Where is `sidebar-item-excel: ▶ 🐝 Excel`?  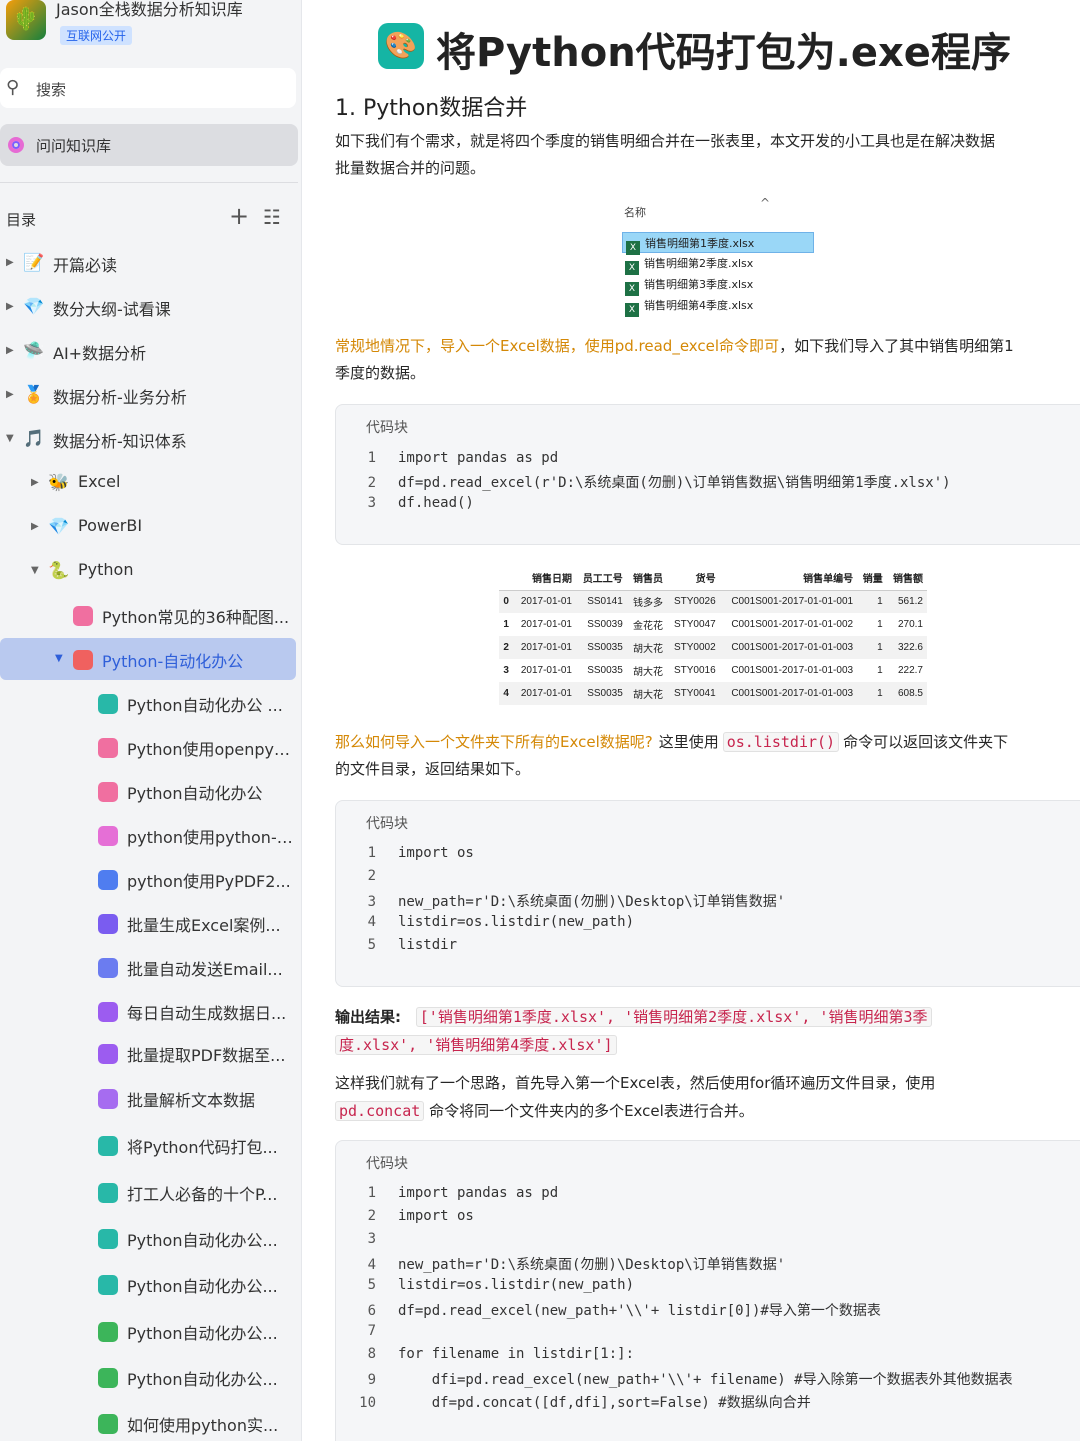 sidebar-item-excel: ▶ 🐝 Excel is located at coordinates (148, 483).